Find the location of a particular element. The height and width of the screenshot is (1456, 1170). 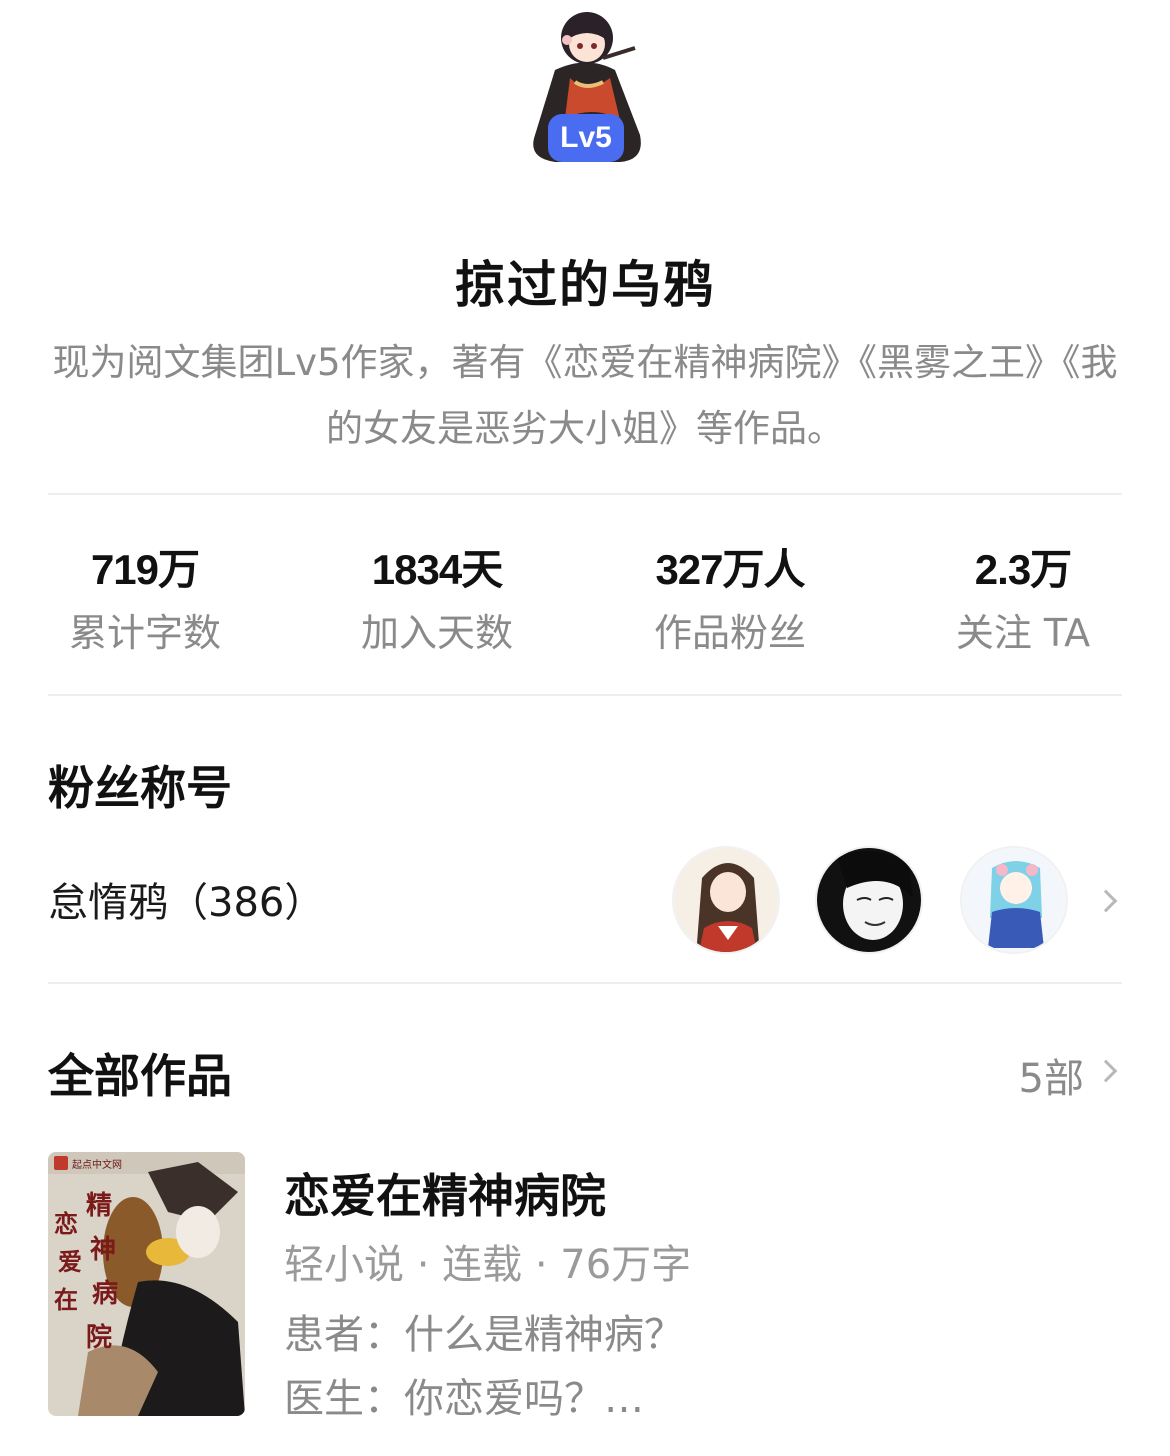

fan-title-heading: 粉丝称号 is located at coordinates (140, 788).